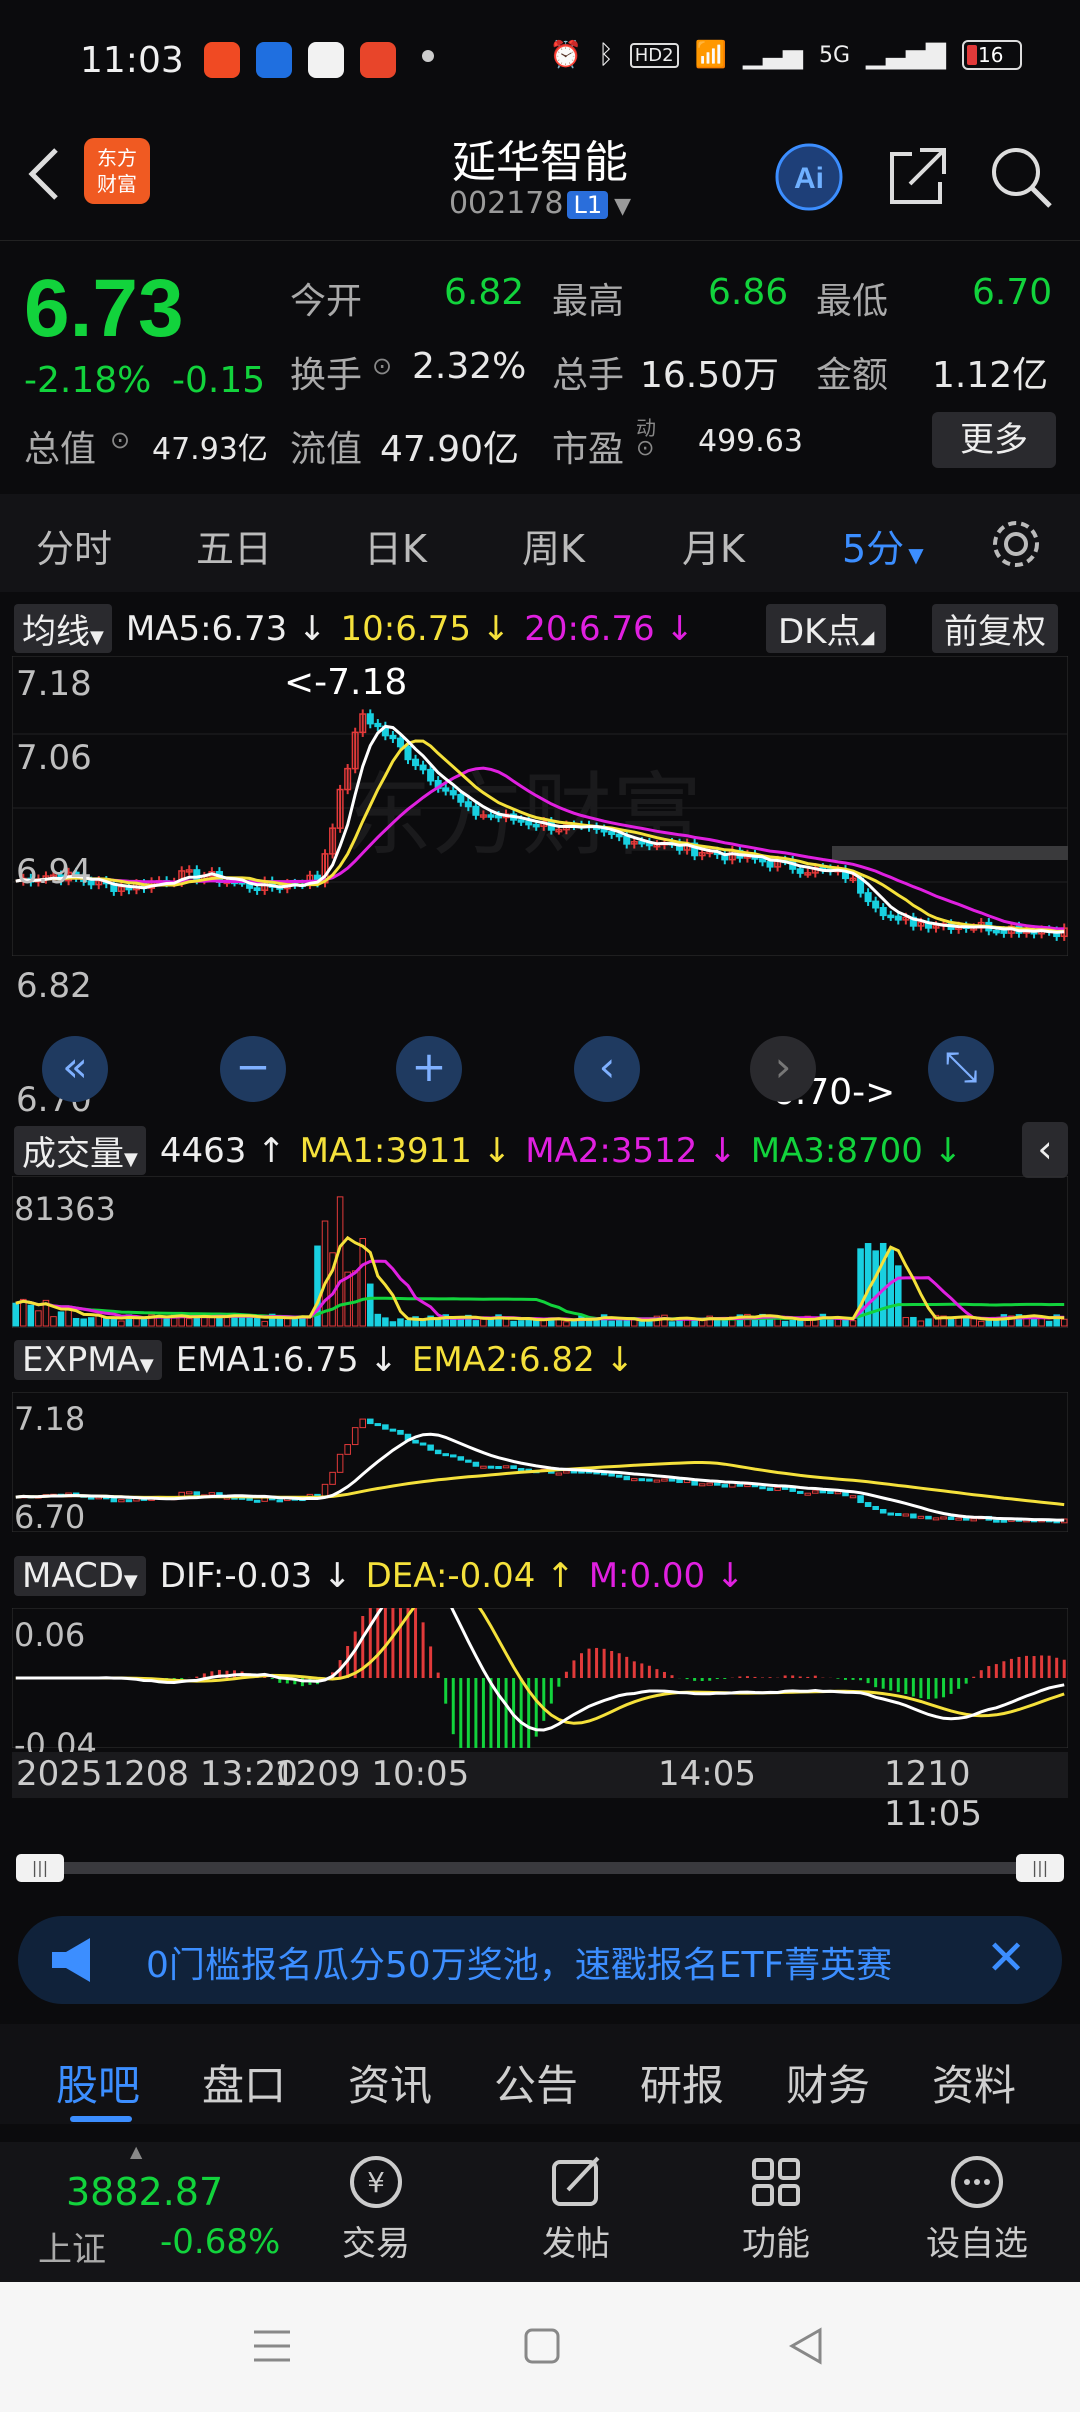  What do you see at coordinates (326, 301) in the screenshot?
I see `open-label: 今开` at bounding box center [326, 301].